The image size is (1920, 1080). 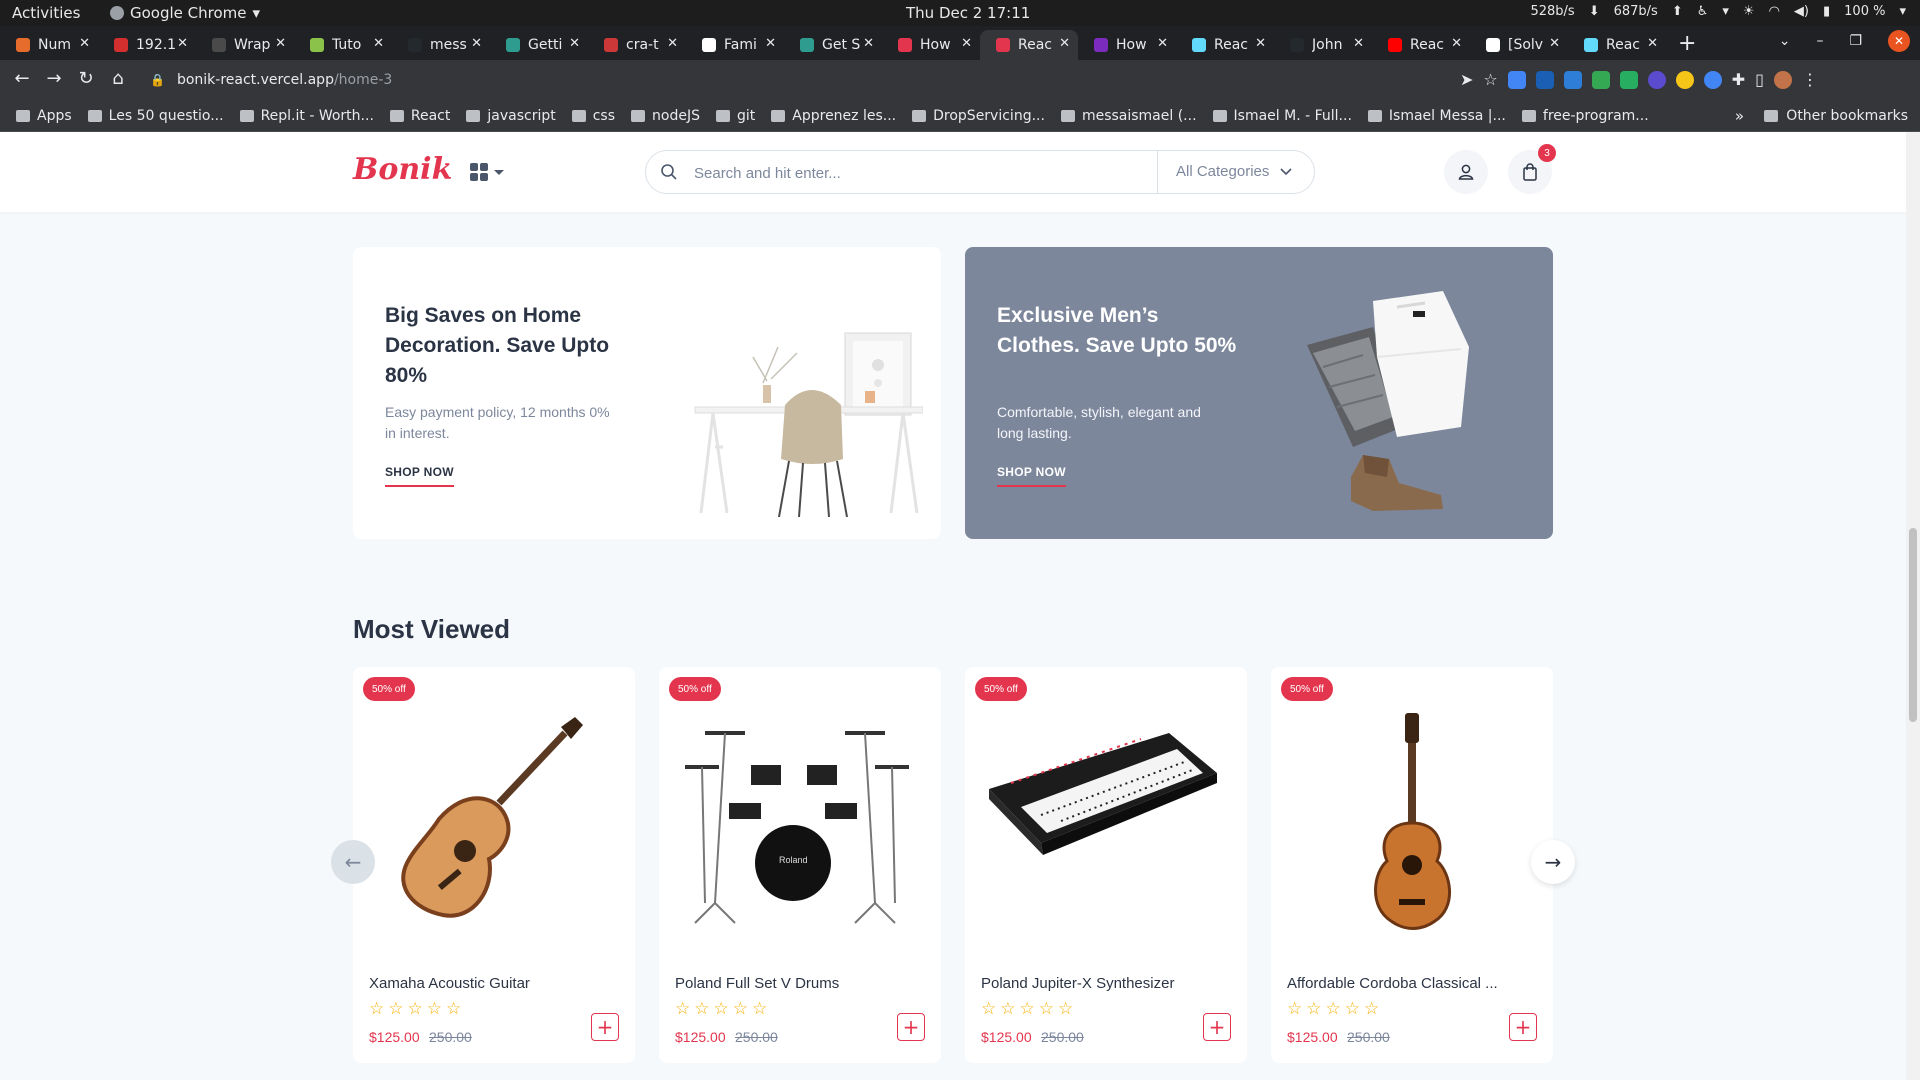 I want to click on category-select: All Categories, so click(x=1222, y=171).